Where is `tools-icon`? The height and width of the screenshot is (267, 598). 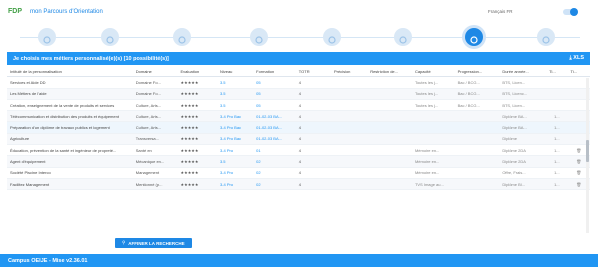 tools-icon is located at coordinates (182, 38).